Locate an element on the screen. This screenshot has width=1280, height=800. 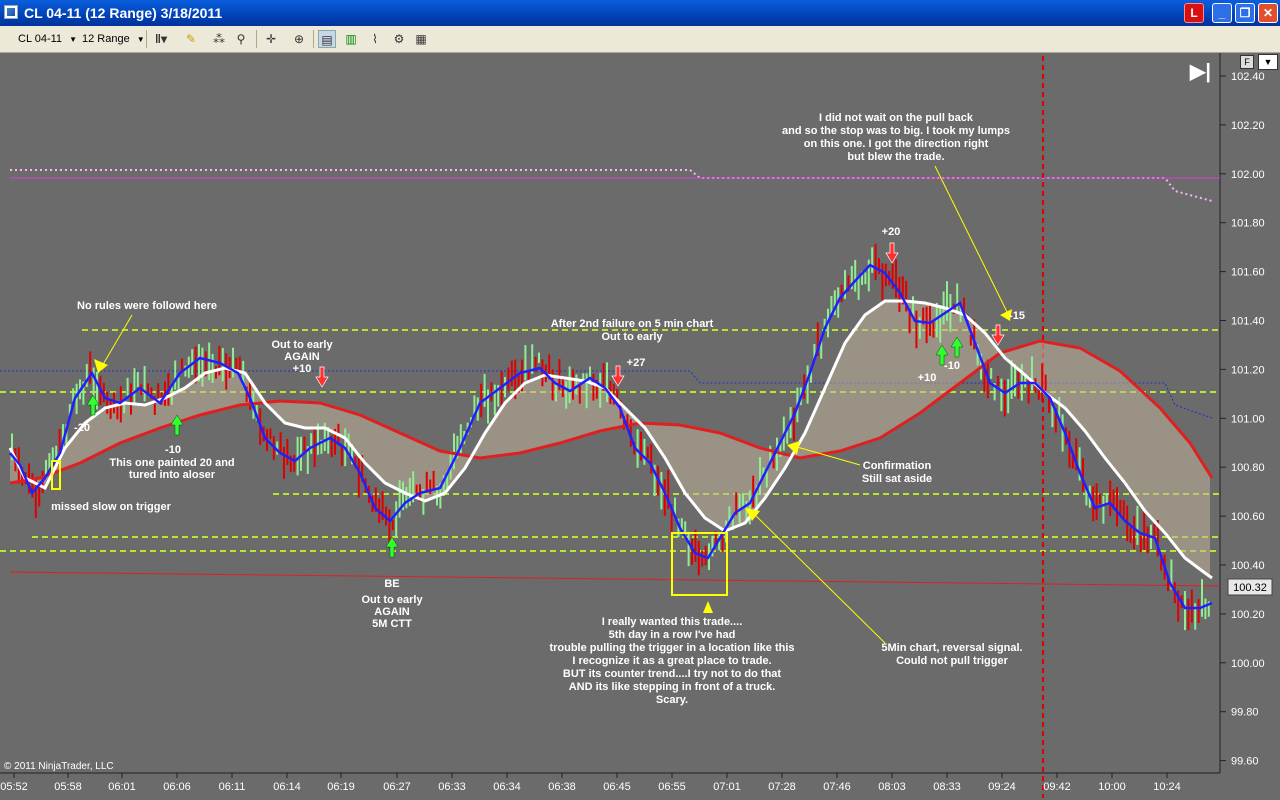
price-axis-bg is located at coordinates (1250, 426).